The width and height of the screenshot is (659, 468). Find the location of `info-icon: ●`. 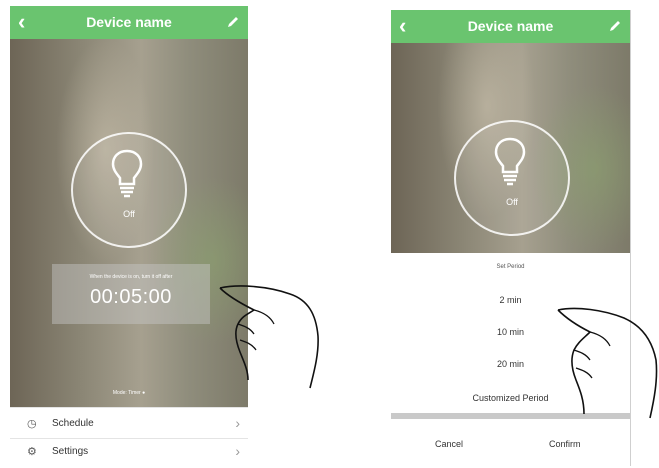

info-icon: ● is located at coordinates (143, 393).